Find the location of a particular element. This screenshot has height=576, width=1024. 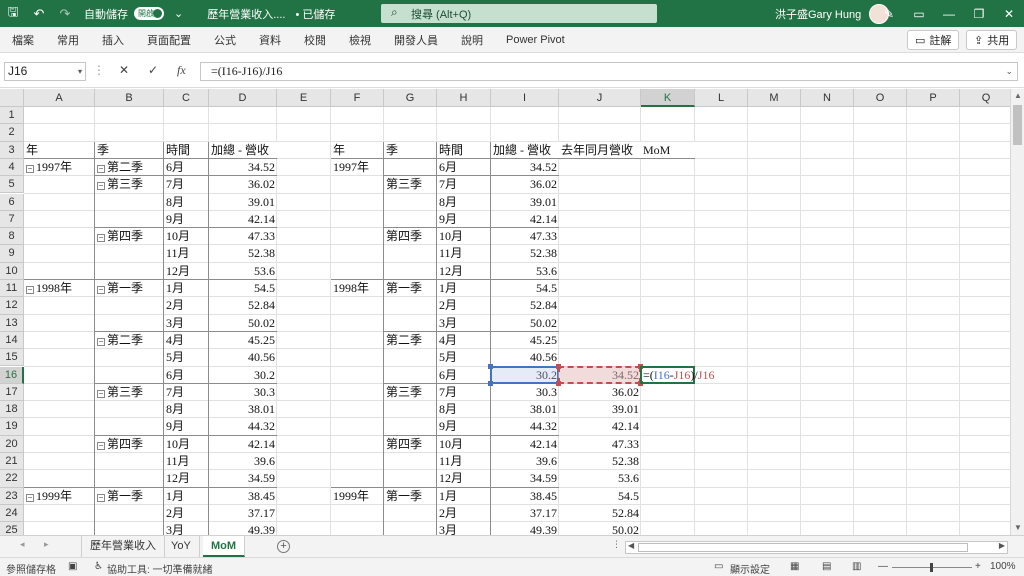

pivot-revenue-cell: 53.6 is located at coordinates (243, 271).